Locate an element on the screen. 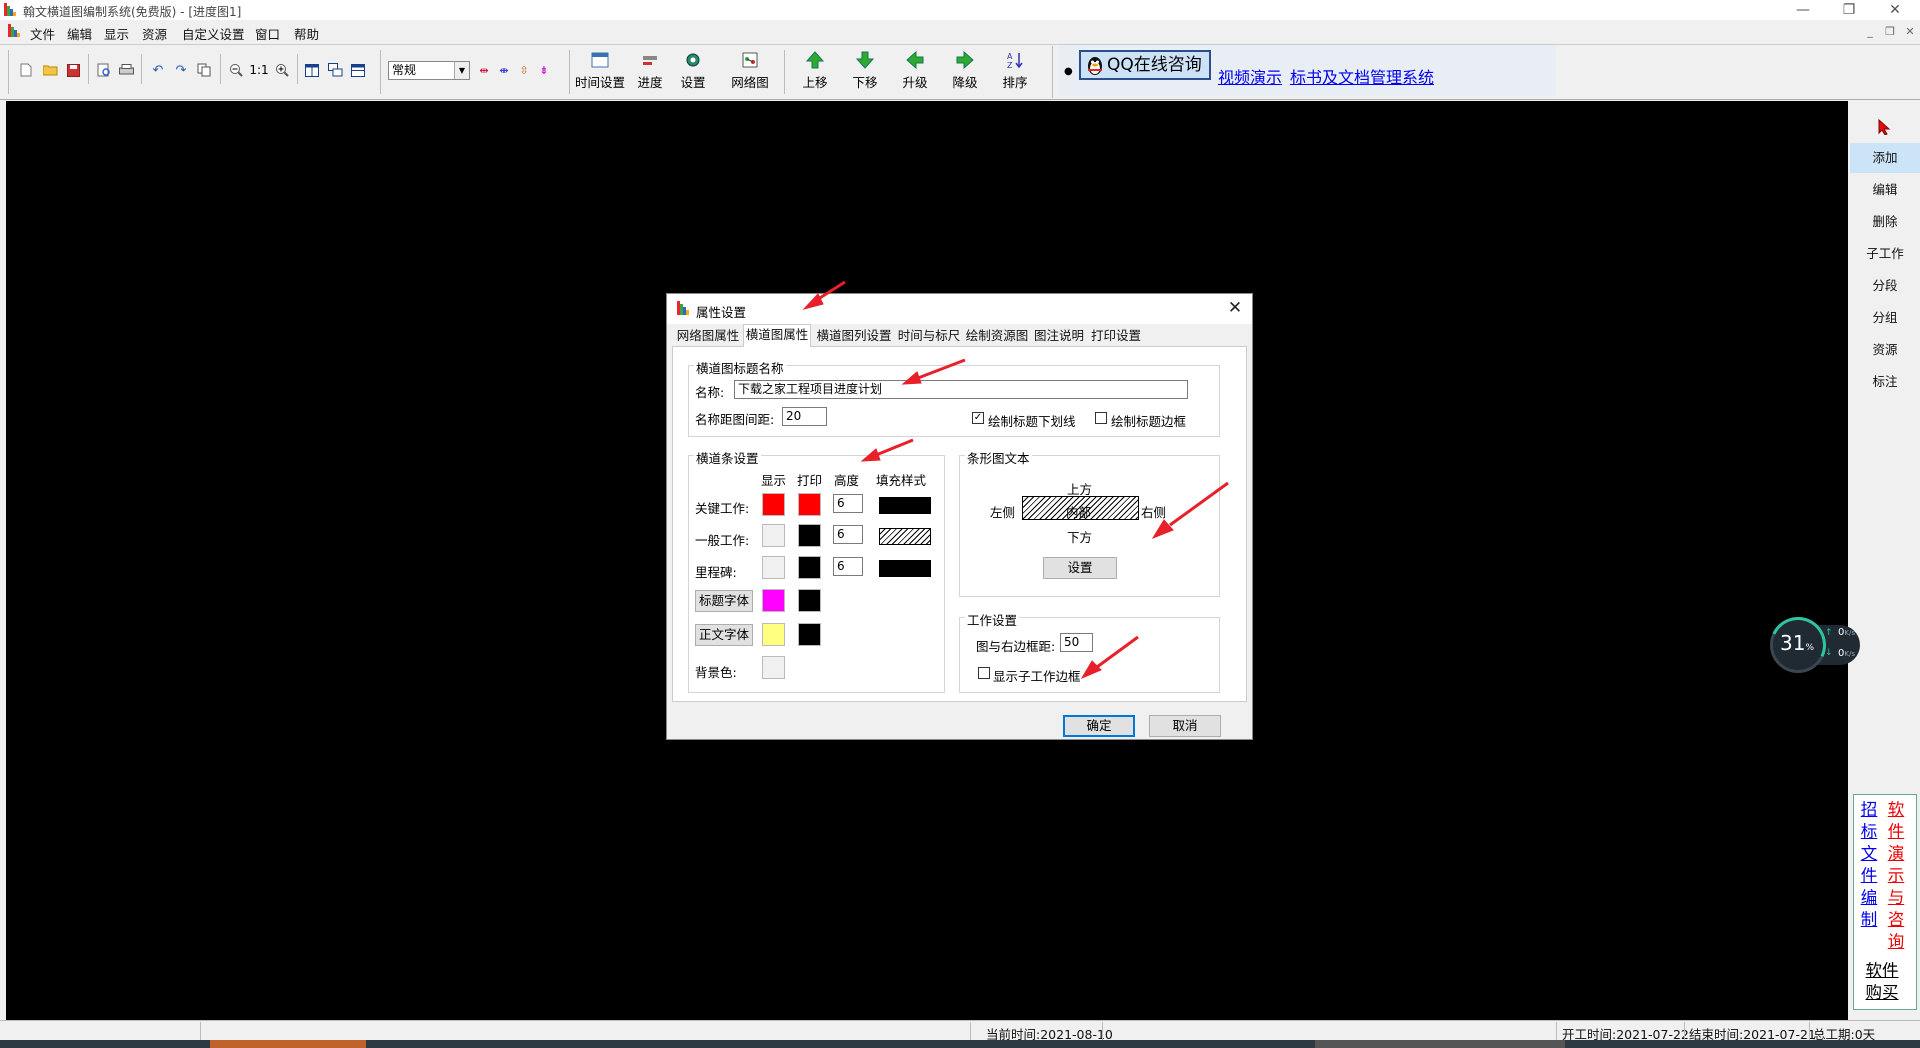  normal-height-input: 6 is located at coordinates (848, 534).